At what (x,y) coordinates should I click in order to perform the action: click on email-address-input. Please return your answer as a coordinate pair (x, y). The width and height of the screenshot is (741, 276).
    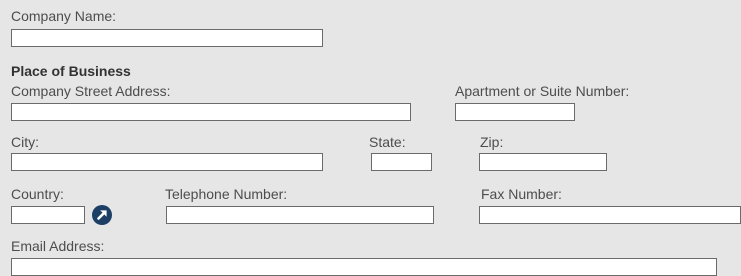
    Looking at the image, I should click on (364, 267).